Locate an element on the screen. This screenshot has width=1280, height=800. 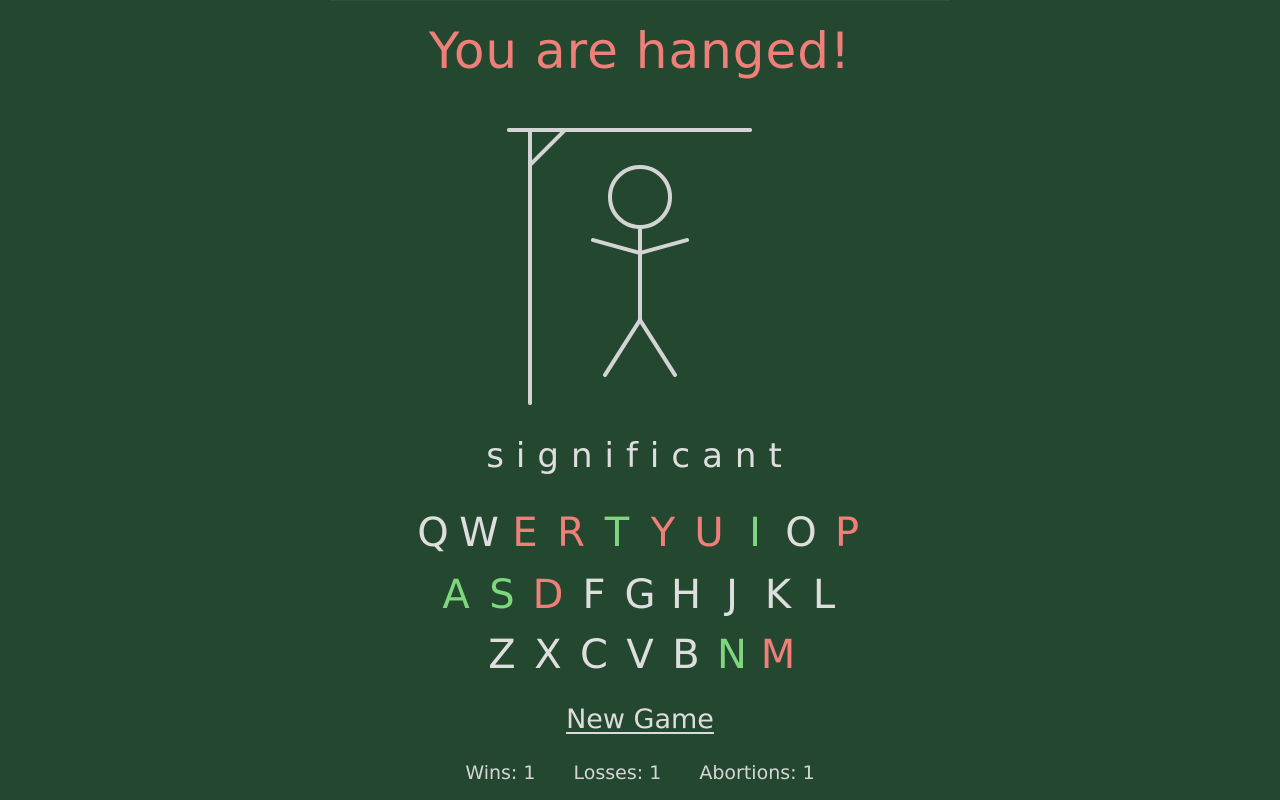
key-w: W is located at coordinates (479, 533).